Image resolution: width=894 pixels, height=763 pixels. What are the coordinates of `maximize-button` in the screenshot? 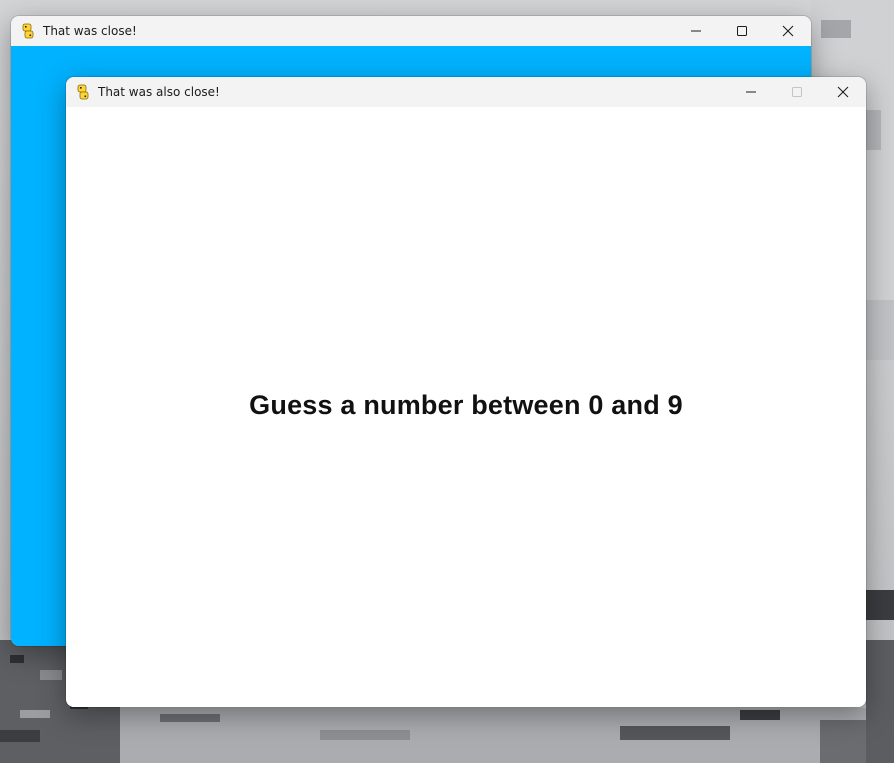 It's located at (742, 31).